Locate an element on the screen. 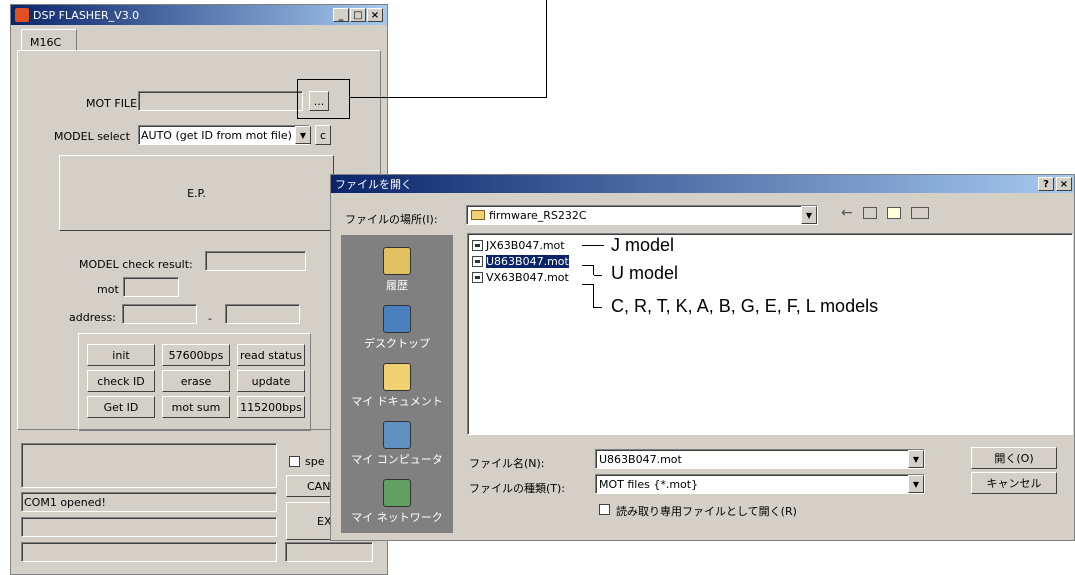 This screenshot has width=1075, height=575. open-button: 開く(O) is located at coordinates (1014, 458).